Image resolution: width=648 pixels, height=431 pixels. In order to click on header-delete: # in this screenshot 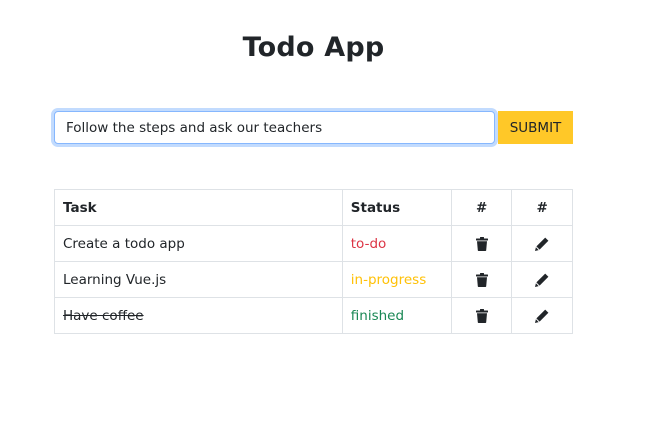, I will do `click(481, 207)`.